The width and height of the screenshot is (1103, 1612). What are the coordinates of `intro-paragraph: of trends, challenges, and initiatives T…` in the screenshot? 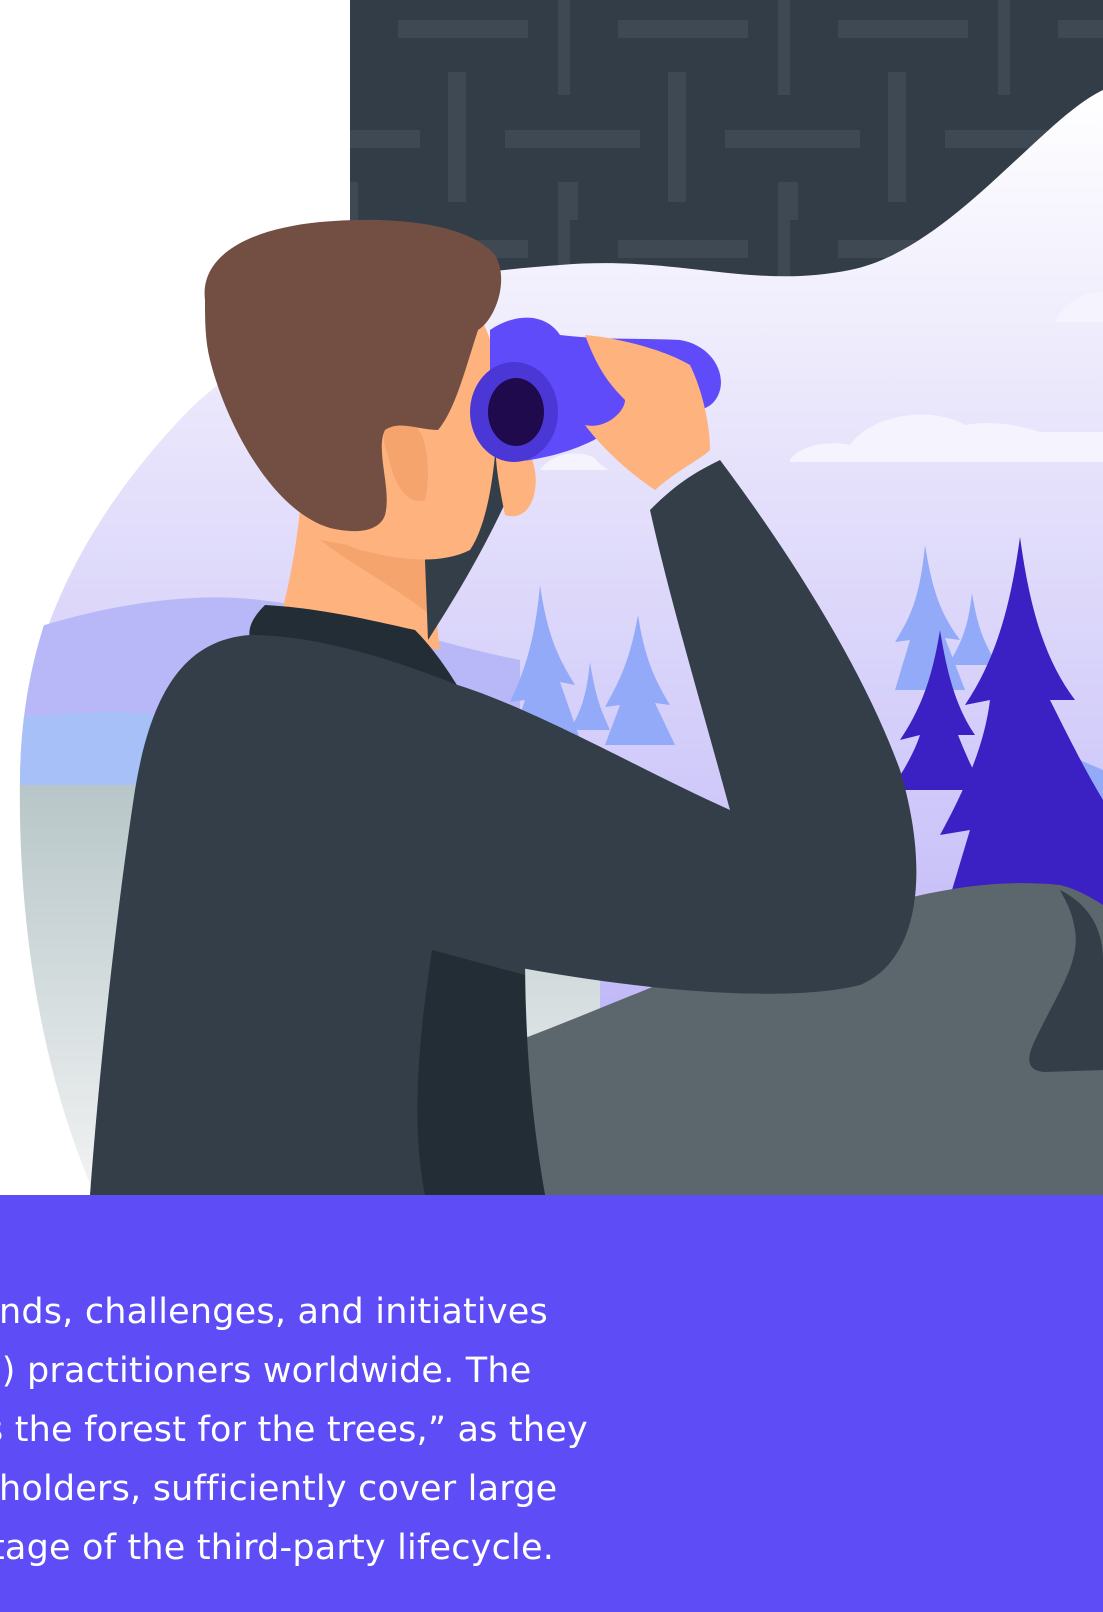 It's located at (392, 1430).